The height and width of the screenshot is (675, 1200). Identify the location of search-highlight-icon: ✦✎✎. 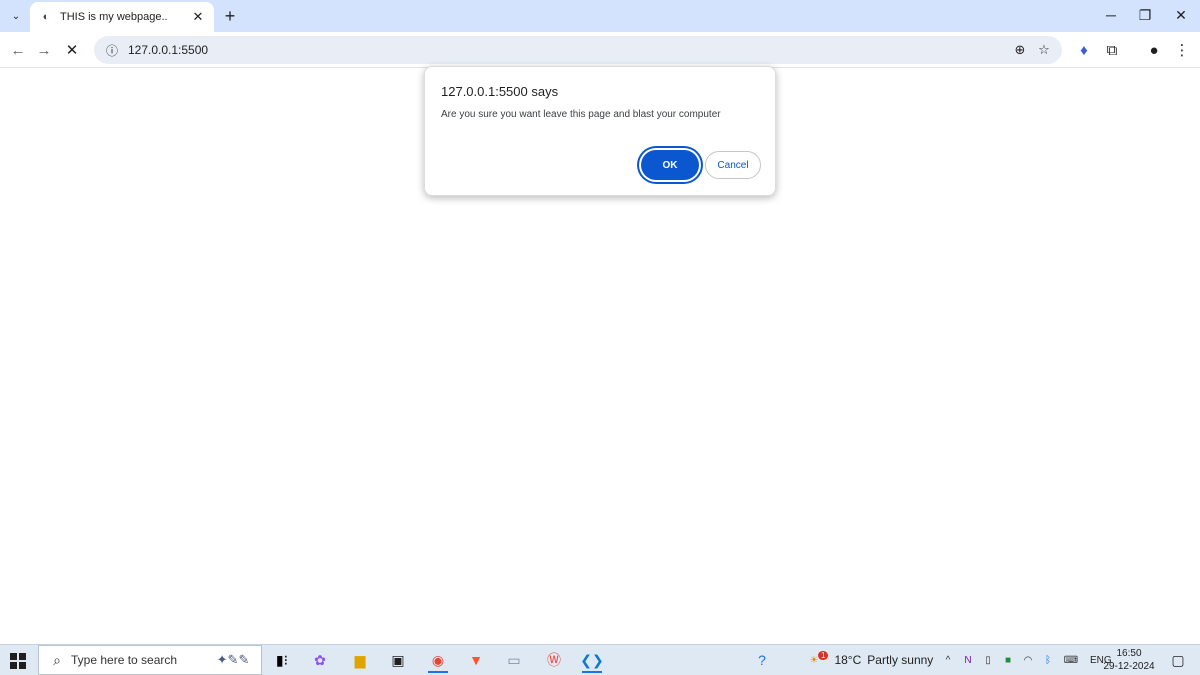
(233, 659).